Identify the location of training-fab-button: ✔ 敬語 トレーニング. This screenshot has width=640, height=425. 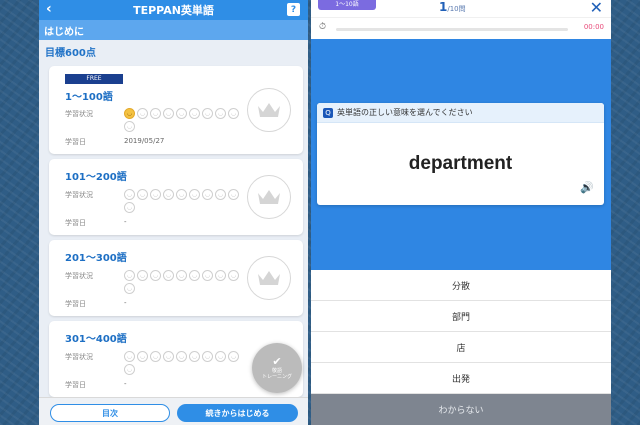
(277, 368).